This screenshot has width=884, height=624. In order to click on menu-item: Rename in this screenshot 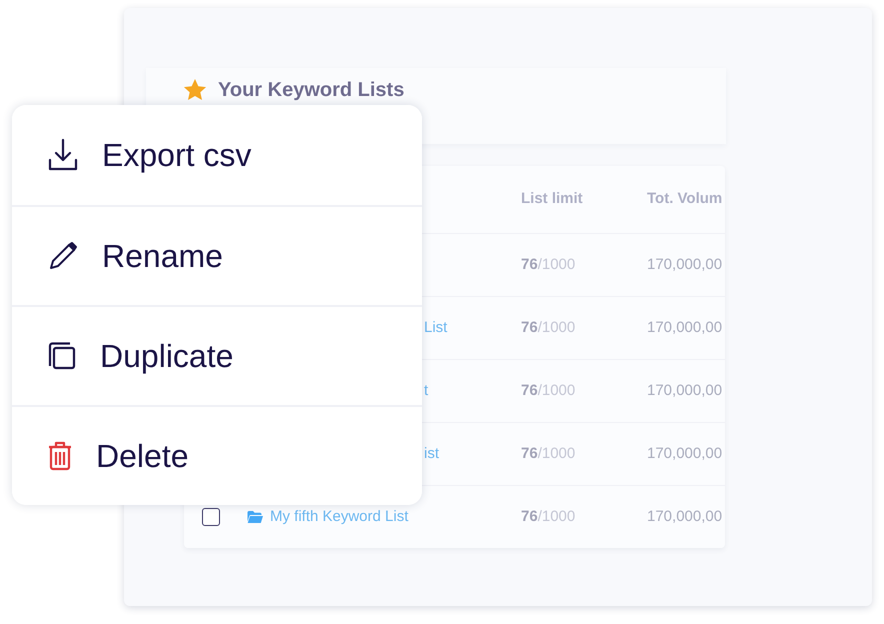, I will do `click(217, 255)`.